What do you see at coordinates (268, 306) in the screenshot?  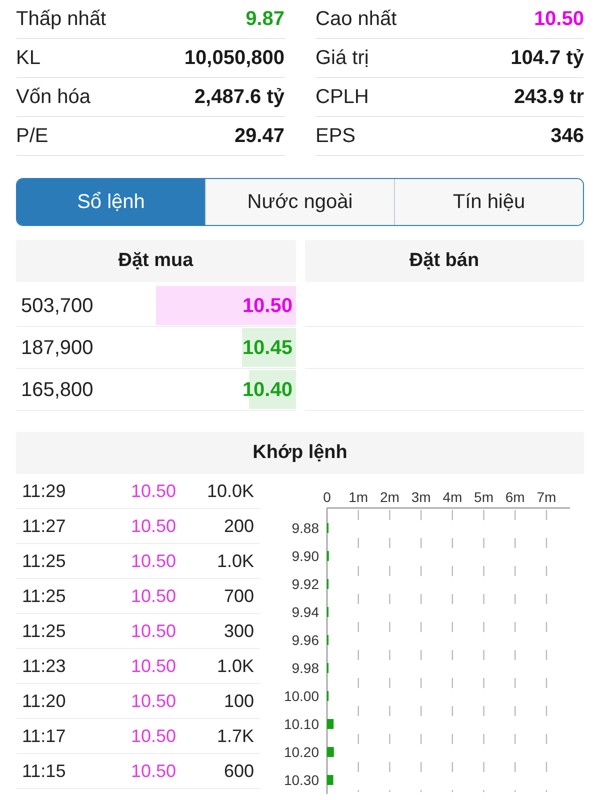 I see `bid-price: 10.50` at bounding box center [268, 306].